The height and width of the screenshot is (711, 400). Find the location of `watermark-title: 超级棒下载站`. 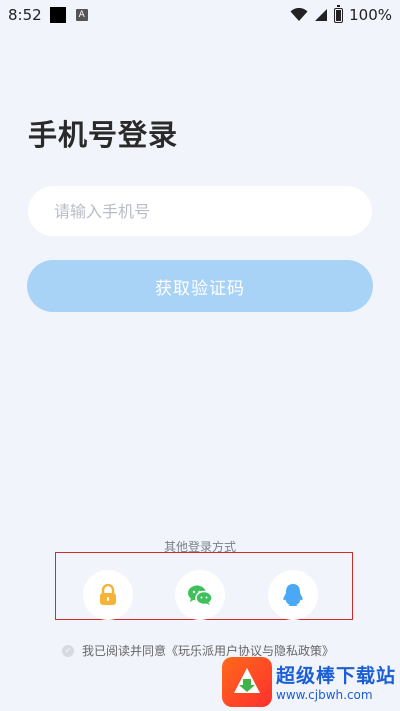

watermark-title: 超级棒下载站 is located at coordinates (336, 676).